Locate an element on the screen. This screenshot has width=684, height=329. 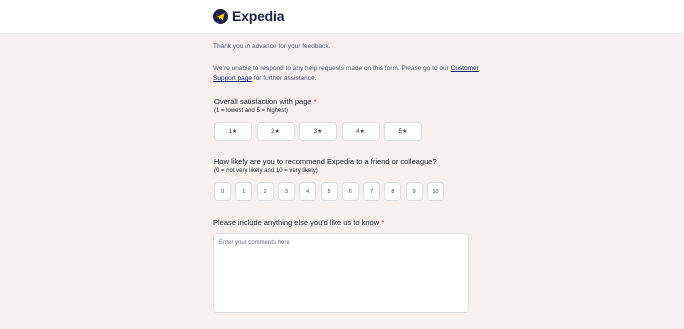
thanks-text: Thank you in advance for your feedback. is located at coordinates (272, 46).